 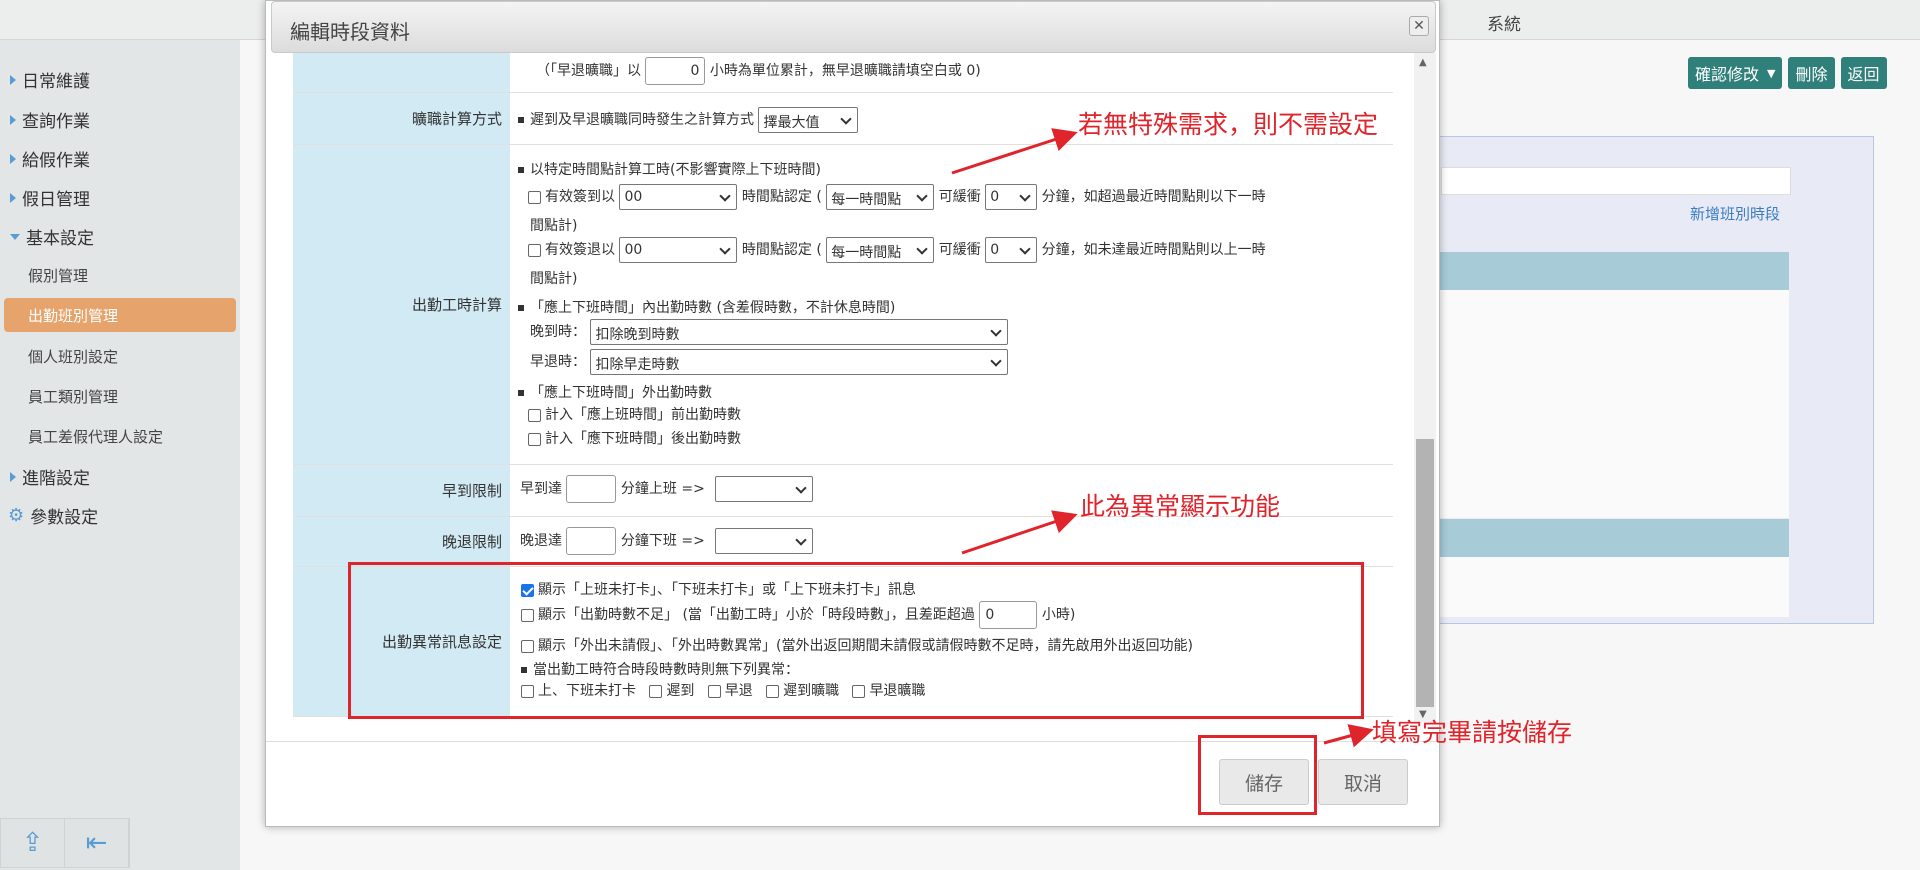 I want to click on highlight-abnormal-box, so click(x=856, y=640).